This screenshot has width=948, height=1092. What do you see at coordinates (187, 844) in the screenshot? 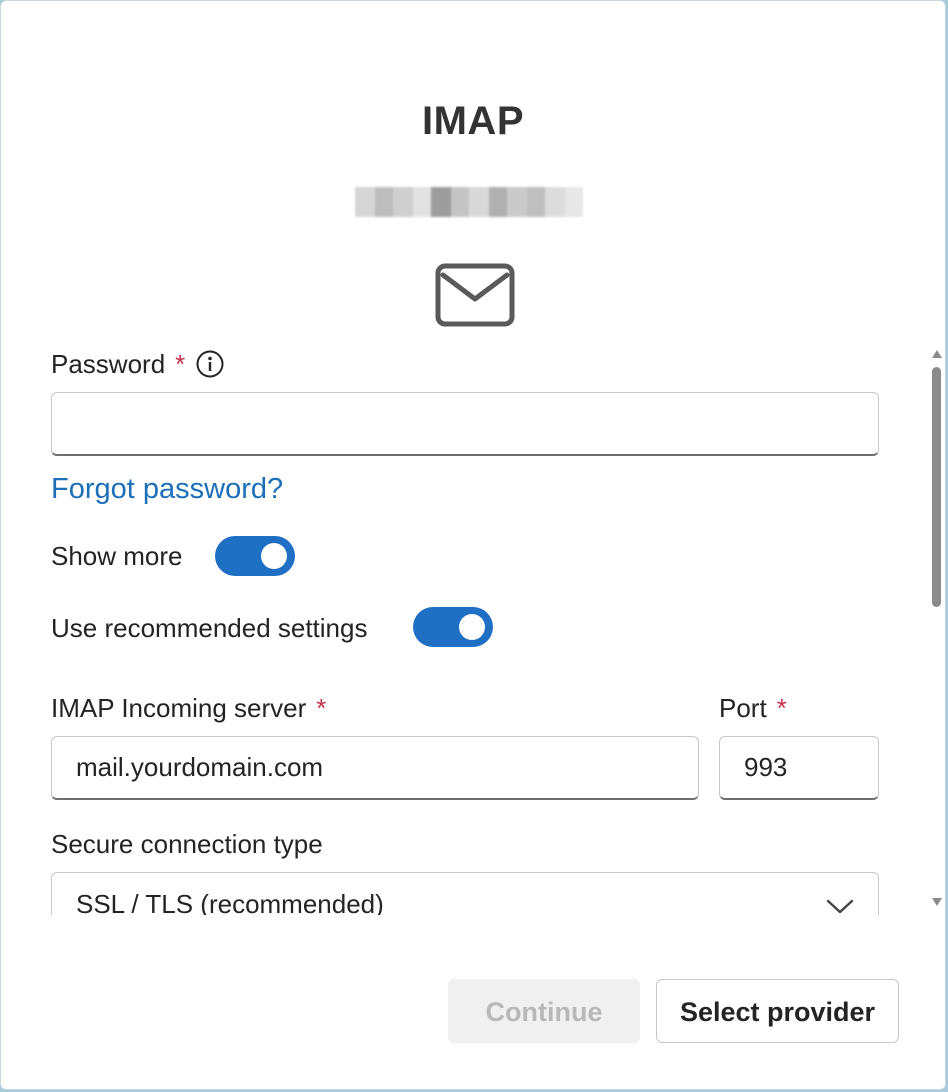
I see `connection-type-label: Secure connection type` at bounding box center [187, 844].